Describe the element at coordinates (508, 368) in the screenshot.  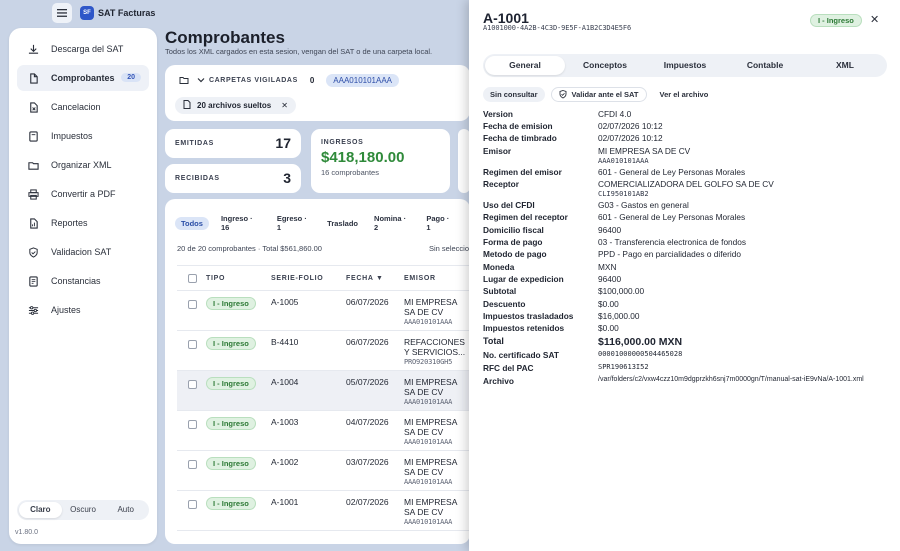
I see `detail-key: RFC del PAC` at that location.